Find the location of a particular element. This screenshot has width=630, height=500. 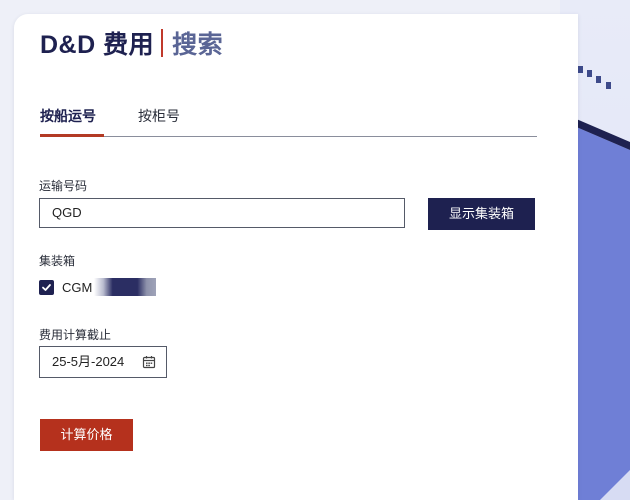

container-option: CGM is located at coordinates (98, 287).